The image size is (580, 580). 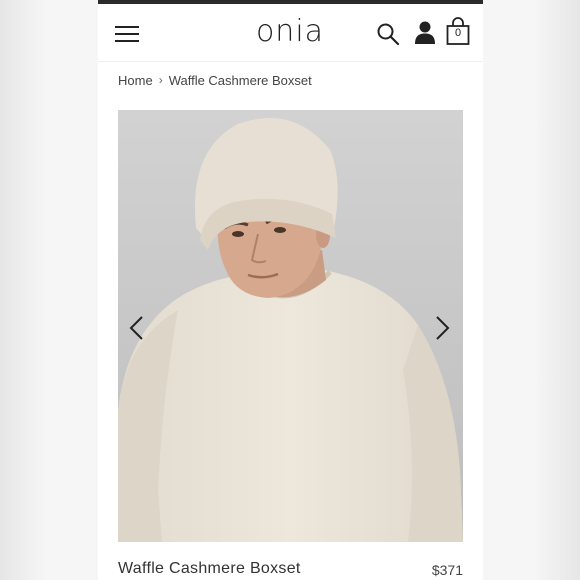 I want to click on site-header: onia 0, so click(x=290, y=33).